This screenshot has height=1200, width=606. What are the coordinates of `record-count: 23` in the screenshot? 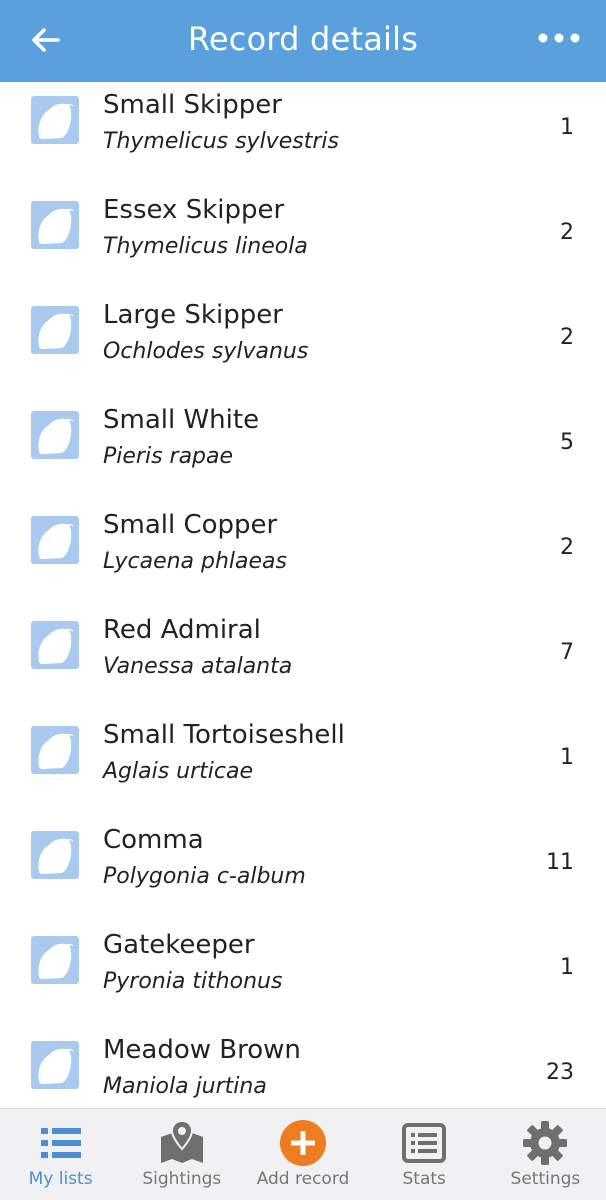 It's located at (560, 1072).